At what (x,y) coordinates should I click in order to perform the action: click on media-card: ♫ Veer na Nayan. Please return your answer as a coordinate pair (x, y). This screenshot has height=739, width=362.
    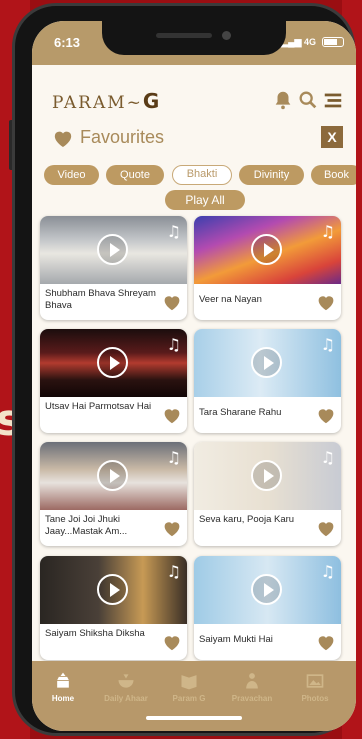
    Looking at the image, I should click on (267, 268).